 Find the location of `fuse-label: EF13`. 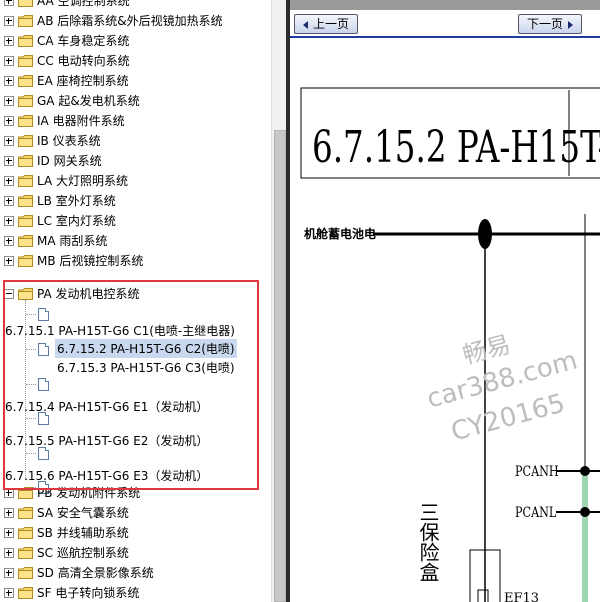

fuse-label: EF13 is located at coordinates (521, 596).